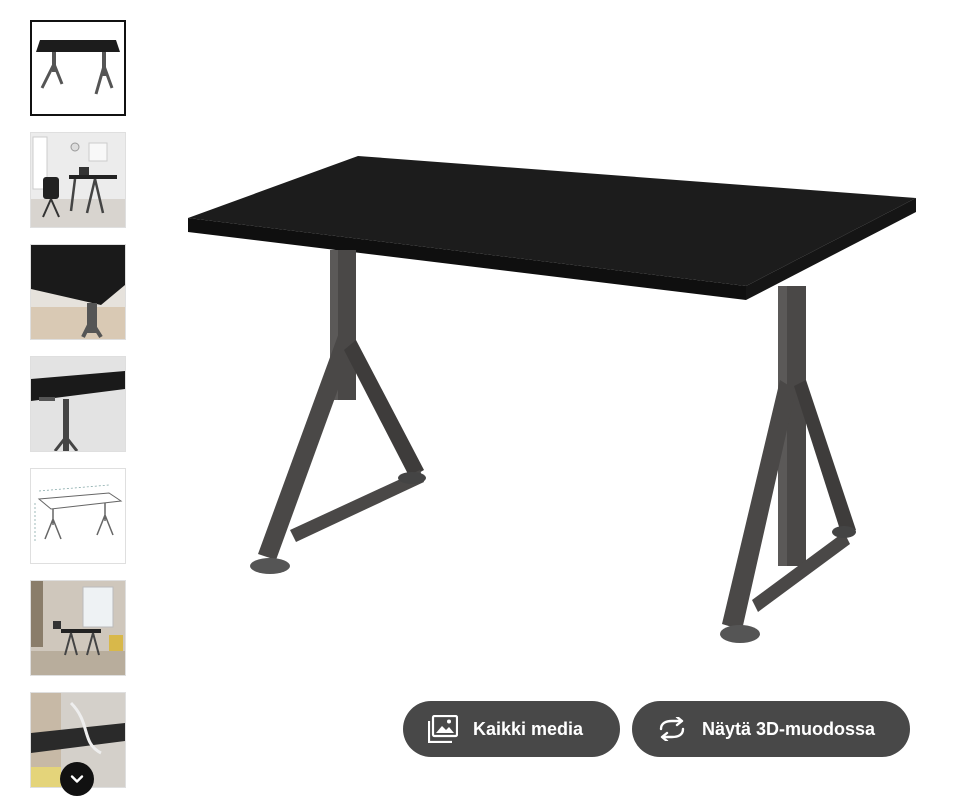  I want to click on dimension-drawing-thumbnail-image, so click(78, 516).